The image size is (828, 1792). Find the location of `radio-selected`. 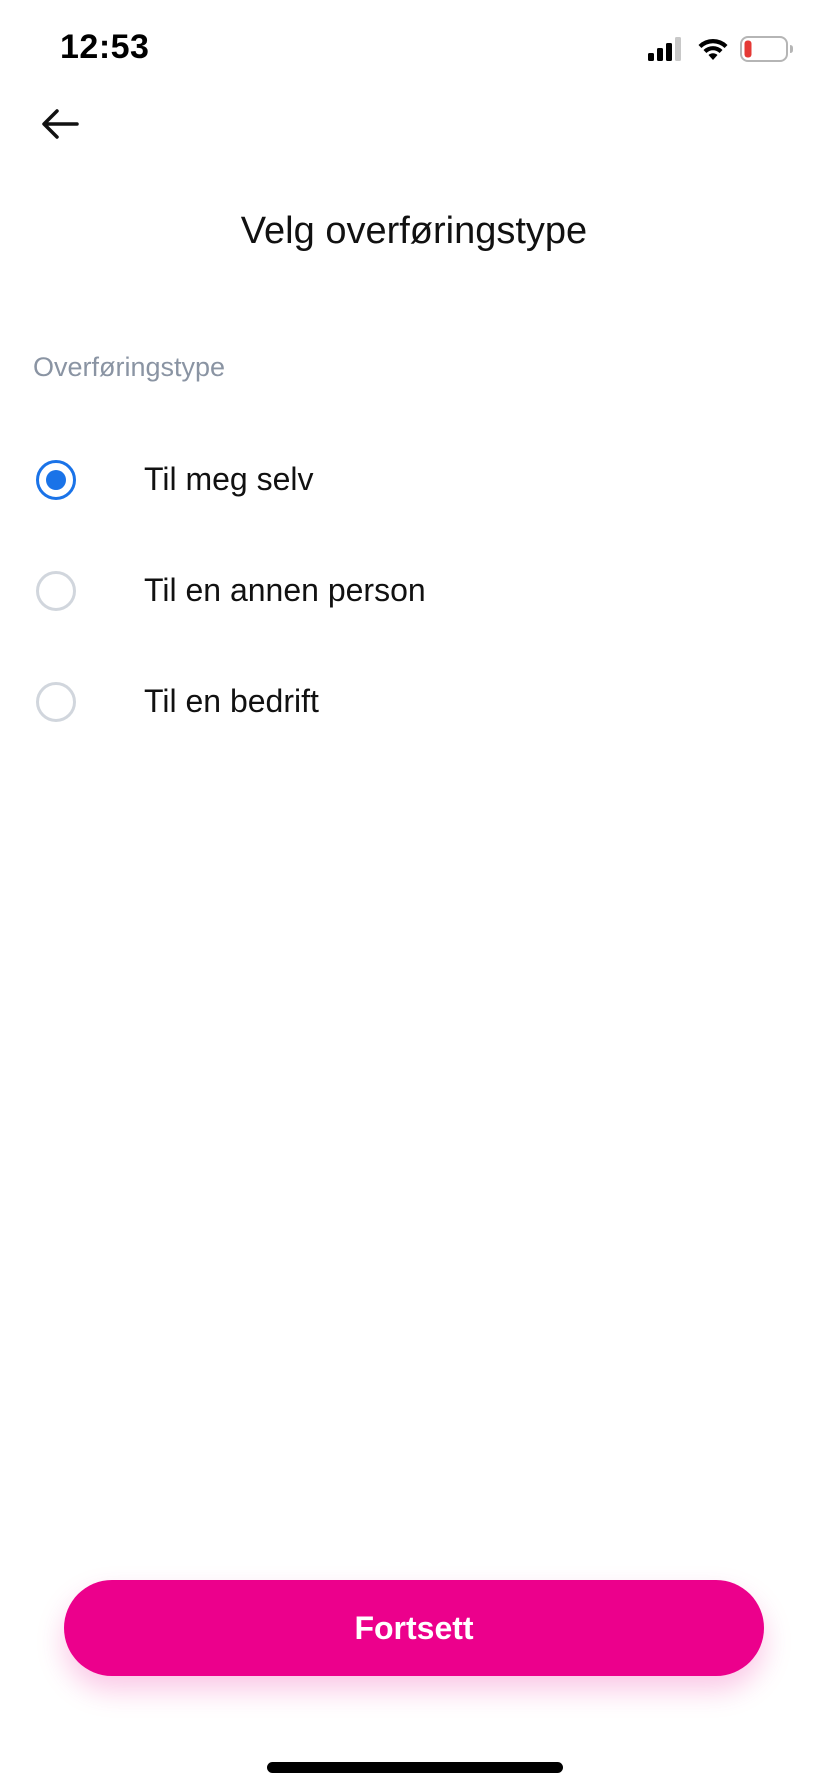

radio-selected is located at coordinates (56, 479).